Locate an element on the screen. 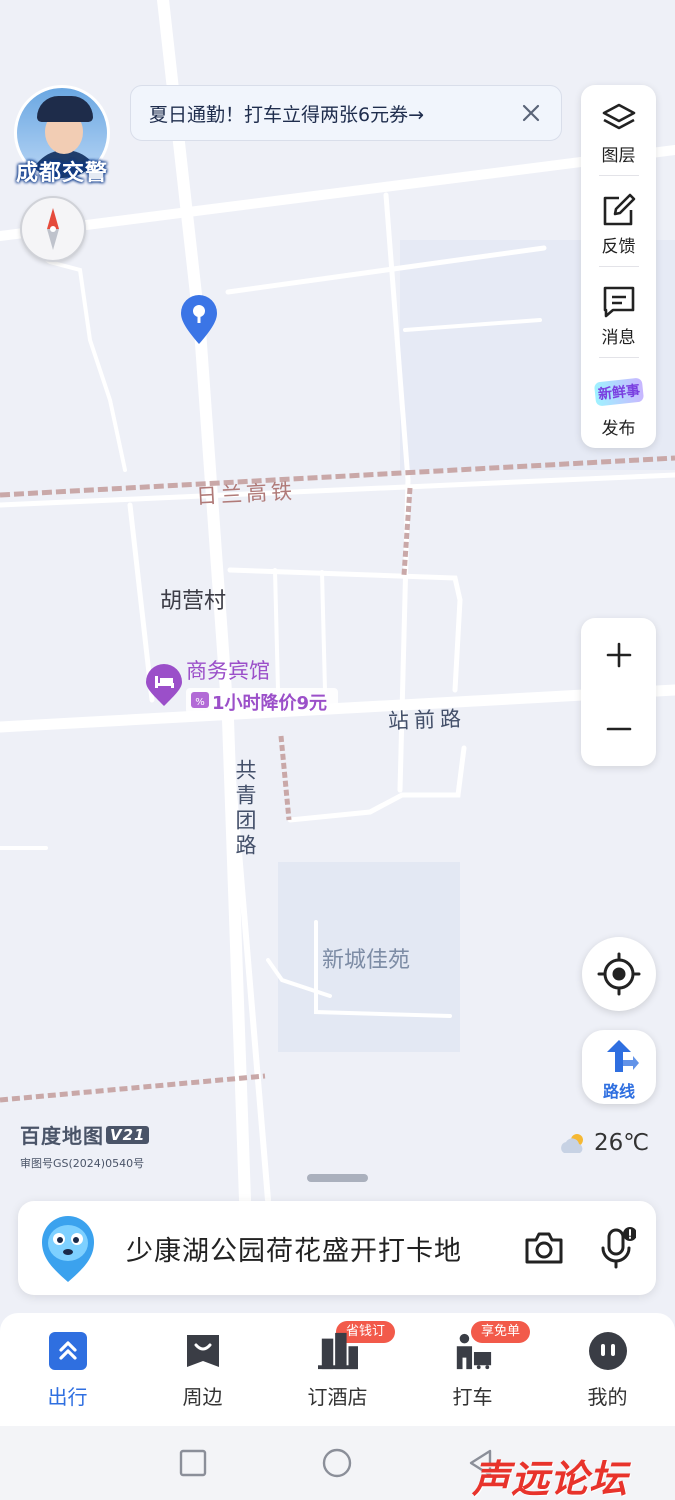  hotel-name-label: 商务宾馆 is located at coordinates (228, 670).